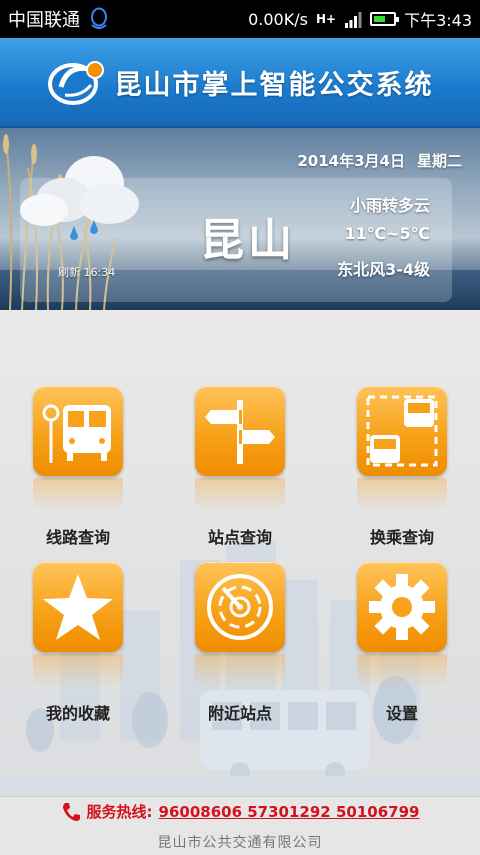 The width and height of the screenshot is (480, 855). Describe the element at coordinates (79, 198) in the screenshot. I see `rain-cloud-icon` at that location.